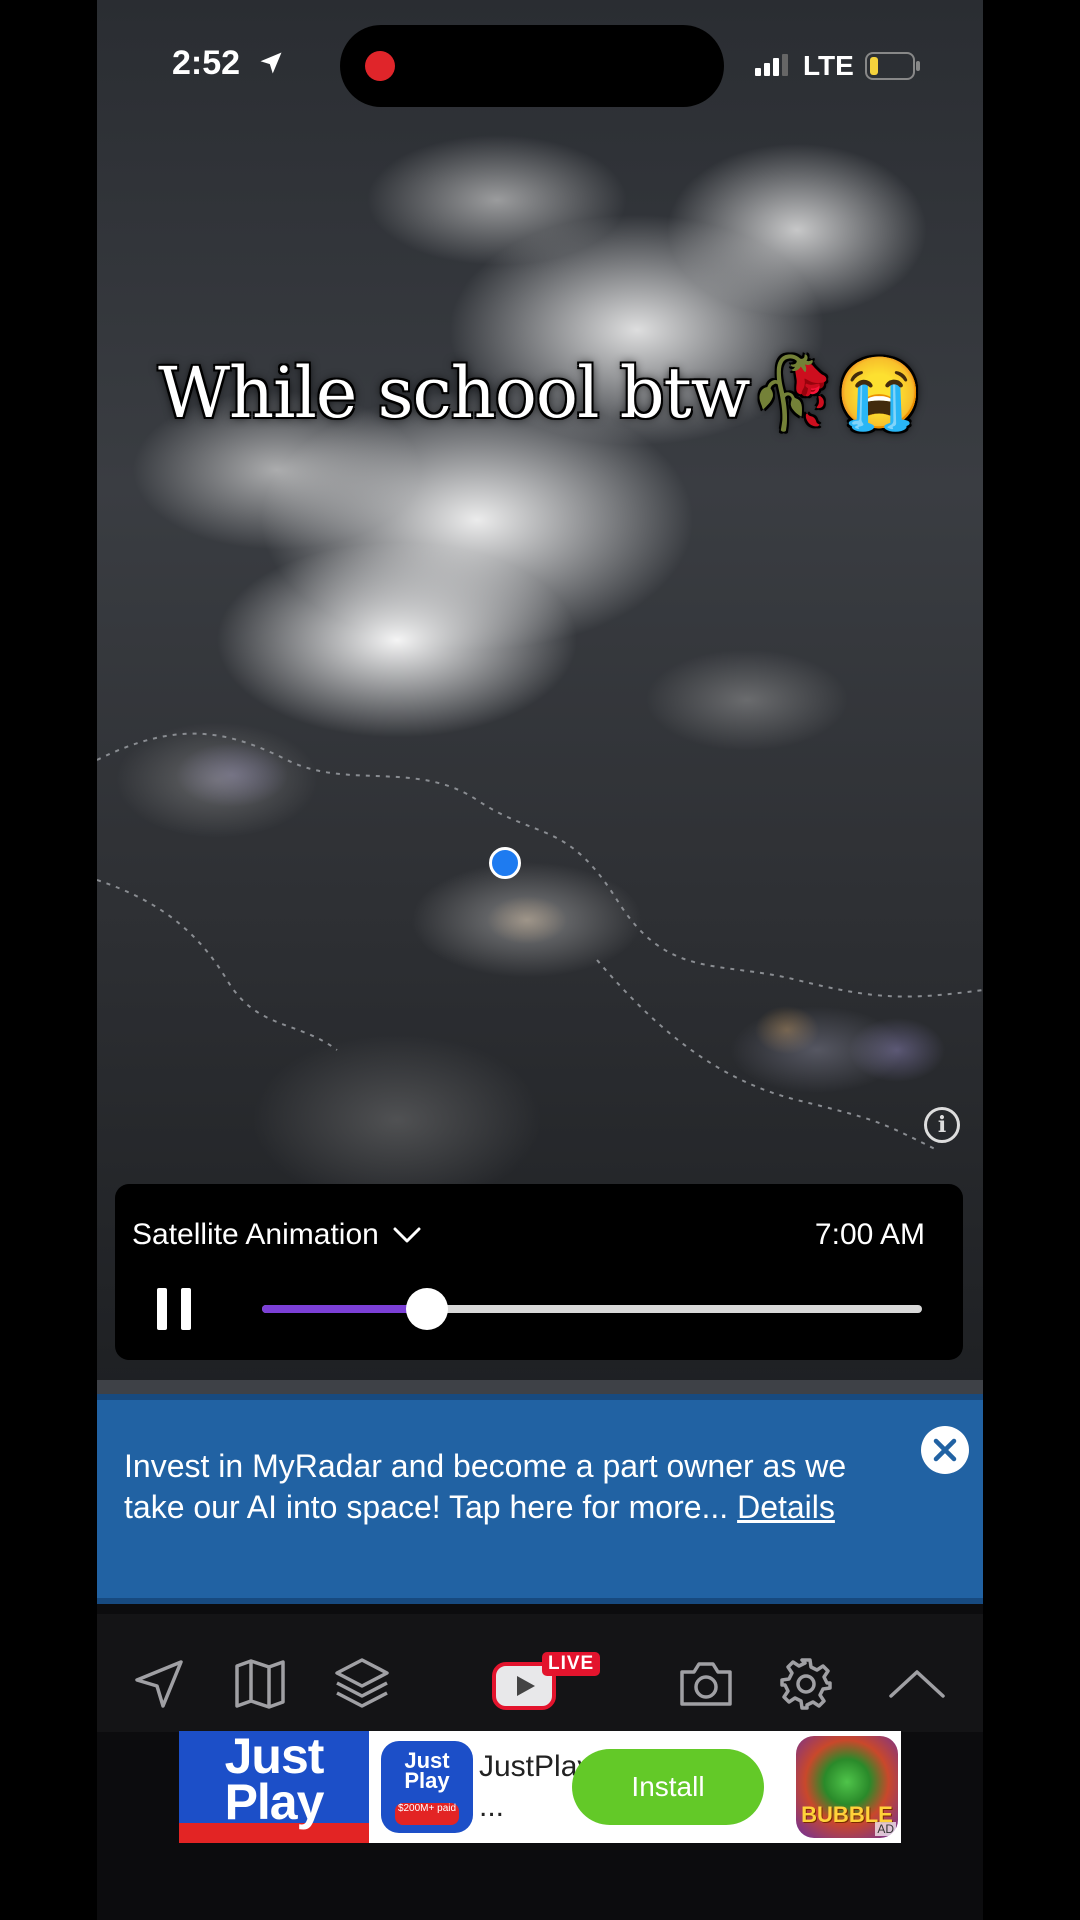 Image resolution: width=1080 pixels, height=1920 pixels. What do you see at coordinates (206, 63) in the screenshot?
I see `status-time: 2:52` at bounding box center [206, 63].